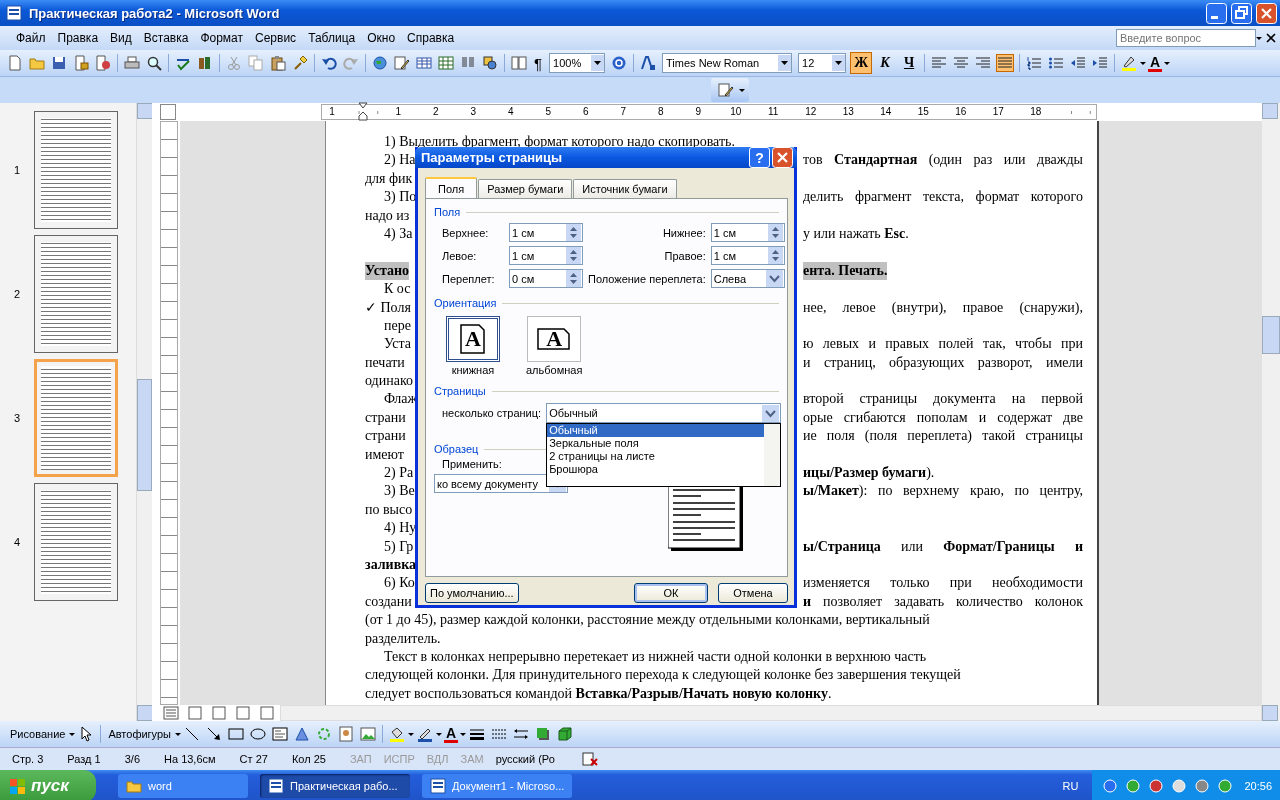 This screenshot has height=800, width=1280. Describe the element at coordinates (589, 759) in the screenshot. I see `book-with-cross-icon` at that location.